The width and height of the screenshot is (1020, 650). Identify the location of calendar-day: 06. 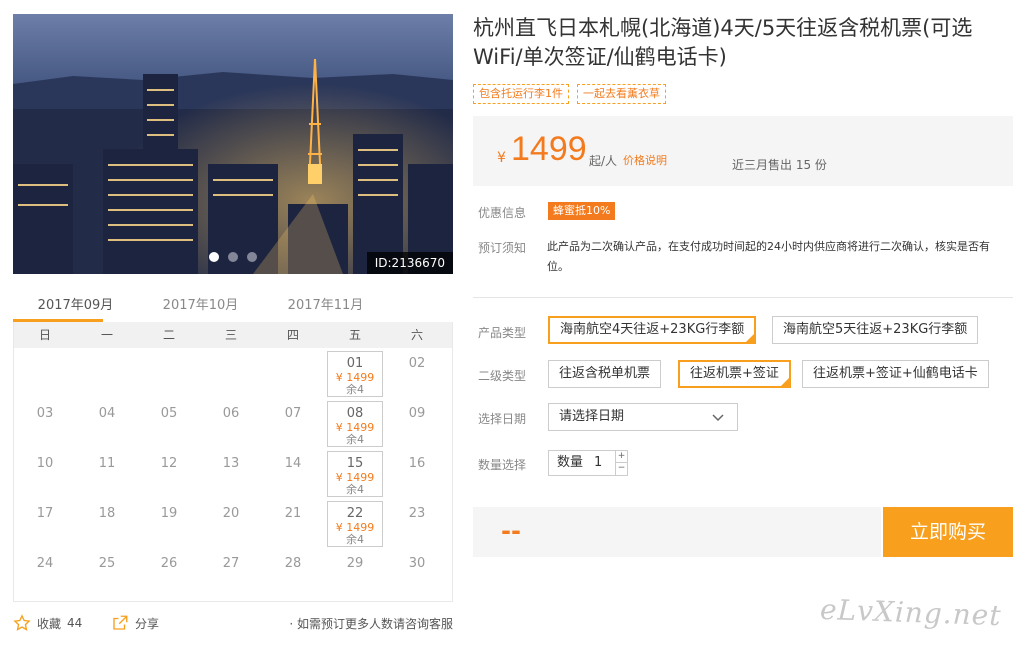
(231, 423).